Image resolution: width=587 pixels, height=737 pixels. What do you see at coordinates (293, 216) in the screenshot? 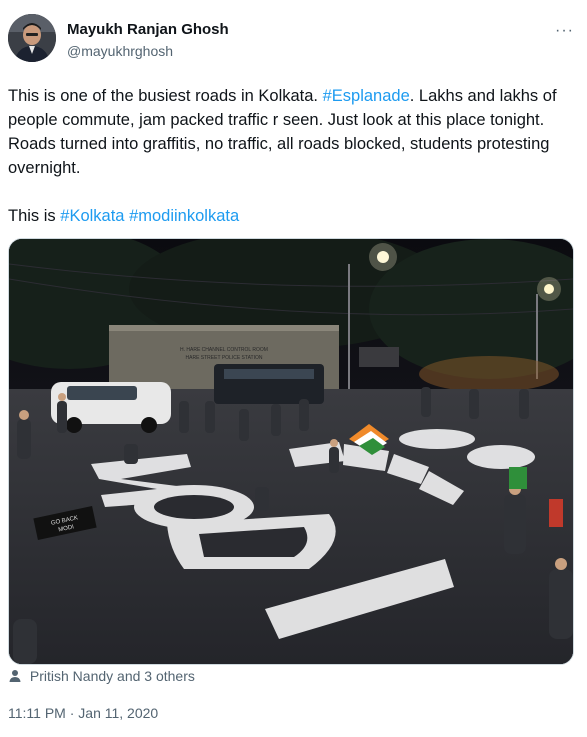
I see `tweet-paragraph-2: This is #Kolkata #modiinkolkata` at bounding box center [293, 216].